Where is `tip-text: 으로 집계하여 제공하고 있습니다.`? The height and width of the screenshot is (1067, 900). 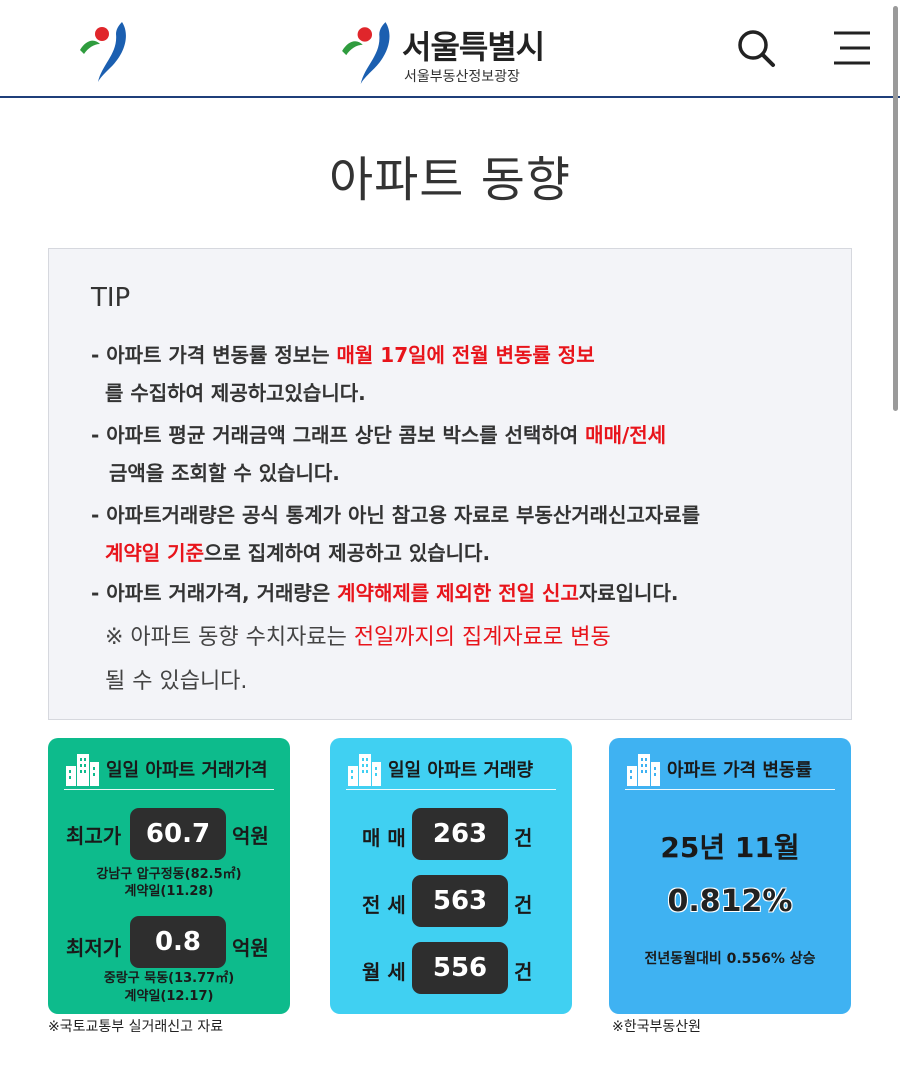 tip-text: 으로 집계하여 제공하고 있습니다. is located at coordinates (347, 553).